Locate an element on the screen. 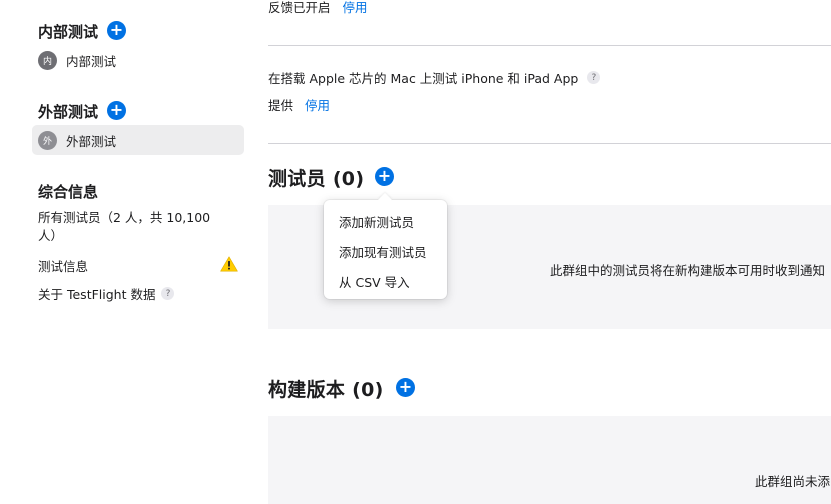  add-testers-menu: 添加新测试员 添加现有测试员 从 CSV 导入 is located at coordinates (385, 245).